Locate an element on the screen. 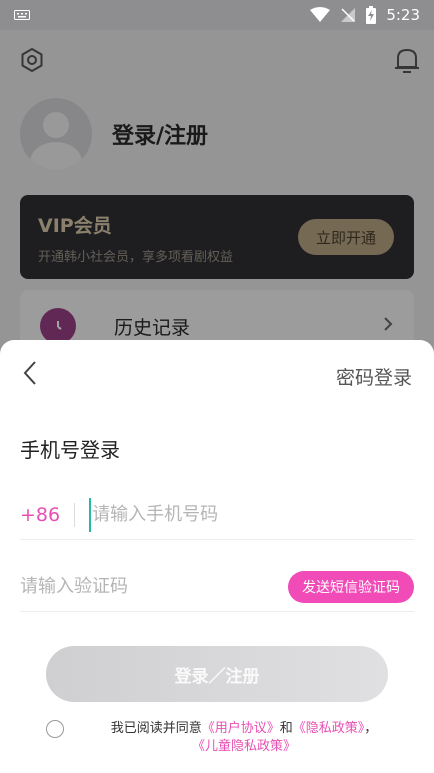 The width and height of the screenshot is (434, 773). agreement-prefix: 我已阅读并同意 is located at coordinates (156, 728).